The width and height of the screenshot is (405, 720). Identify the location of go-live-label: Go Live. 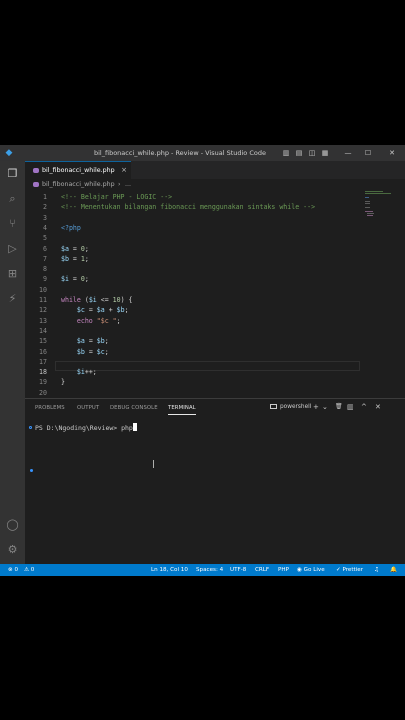
(314, 570).